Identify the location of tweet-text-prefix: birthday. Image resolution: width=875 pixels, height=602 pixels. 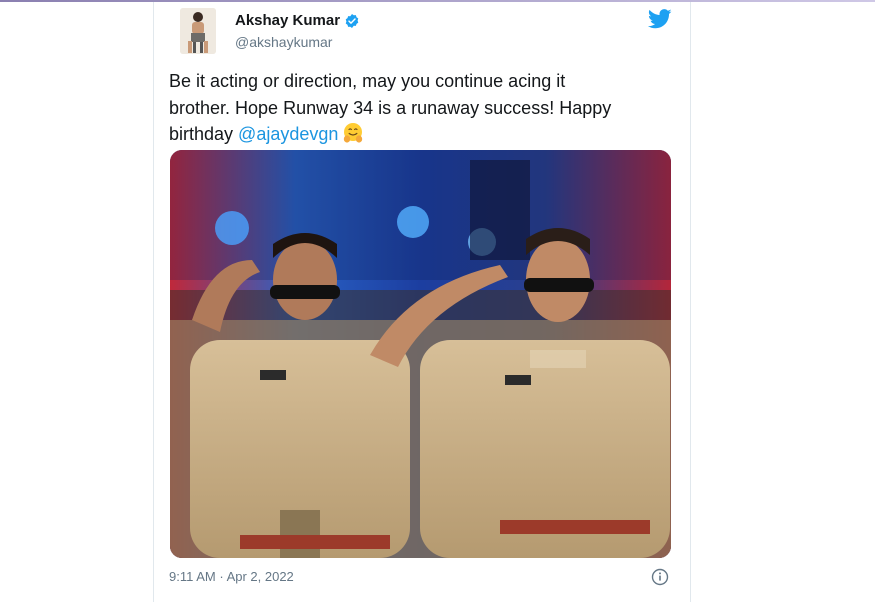
(204, 134).